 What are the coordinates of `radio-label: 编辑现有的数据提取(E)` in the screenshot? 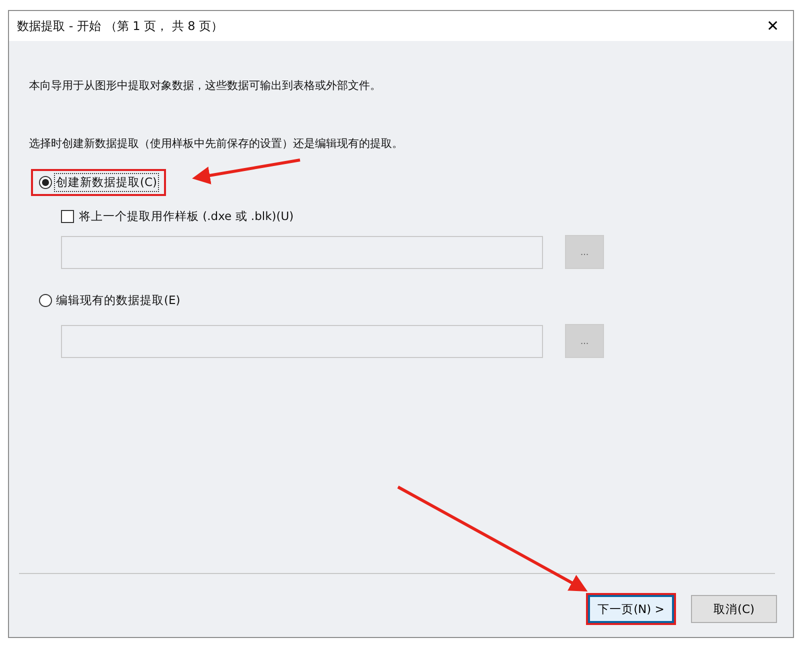 It's located at (118, 300).